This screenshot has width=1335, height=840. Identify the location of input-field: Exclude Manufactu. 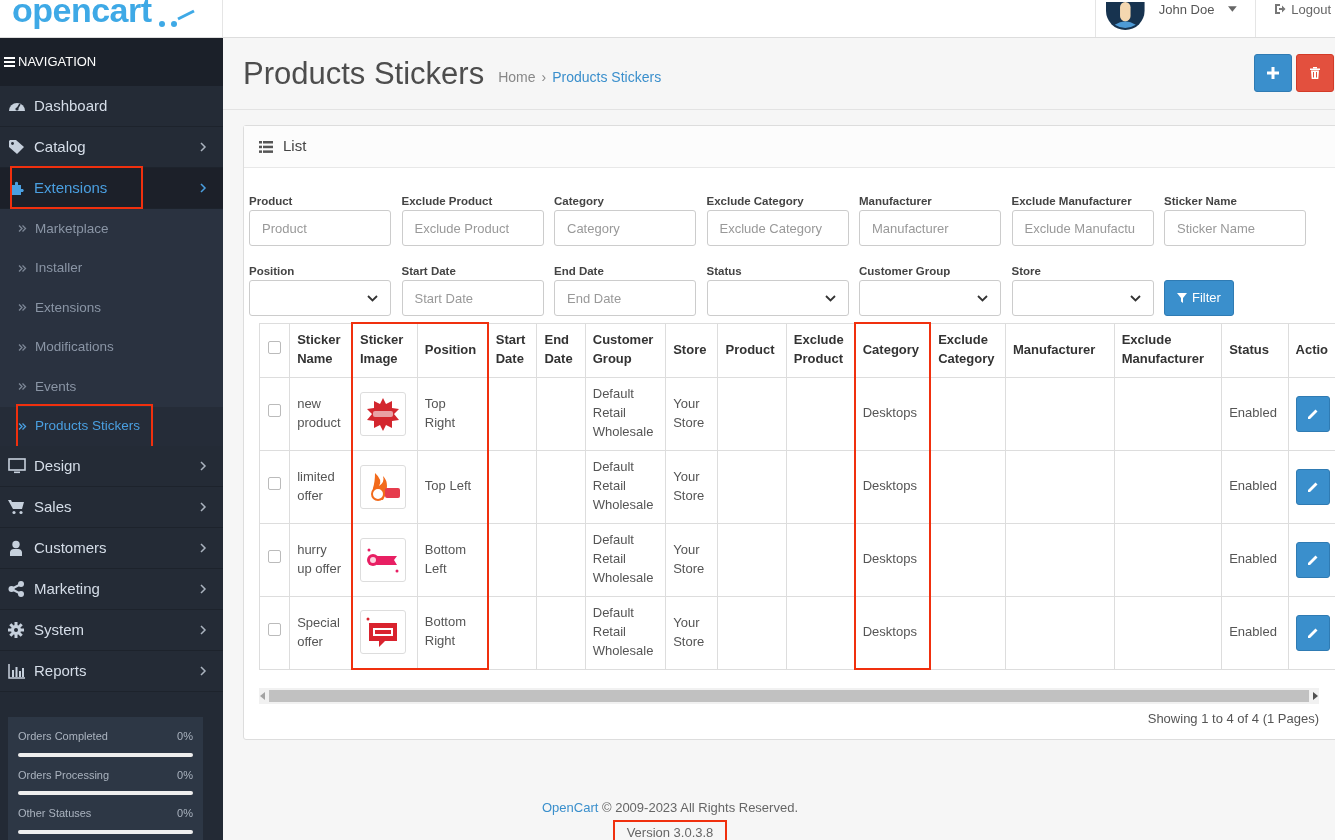
(1082, 228).